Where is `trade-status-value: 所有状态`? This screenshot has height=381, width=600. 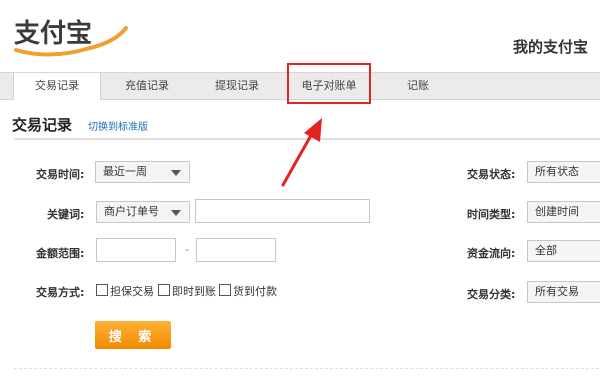 trade-status-value: 所有状态 is located at coordinates (557, 171).